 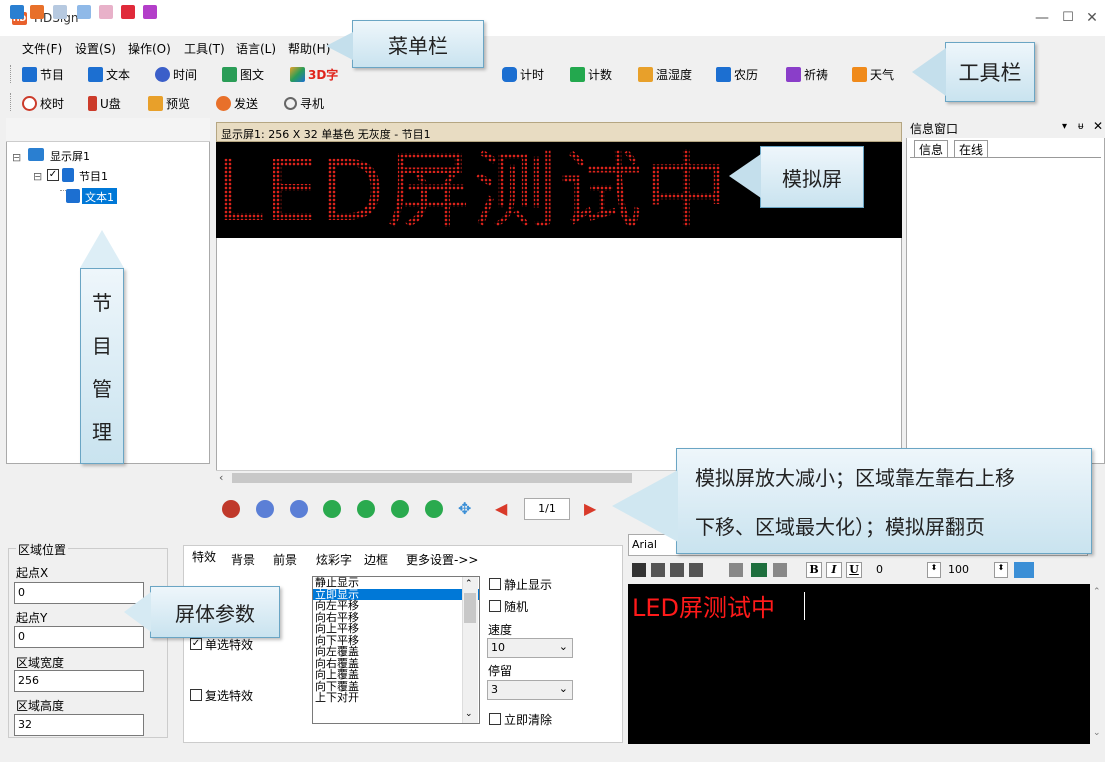 What do you see at coordinates (79, 725) in the screenshot?
I see `region-height-input: 32` at bounding box center [79, 725].